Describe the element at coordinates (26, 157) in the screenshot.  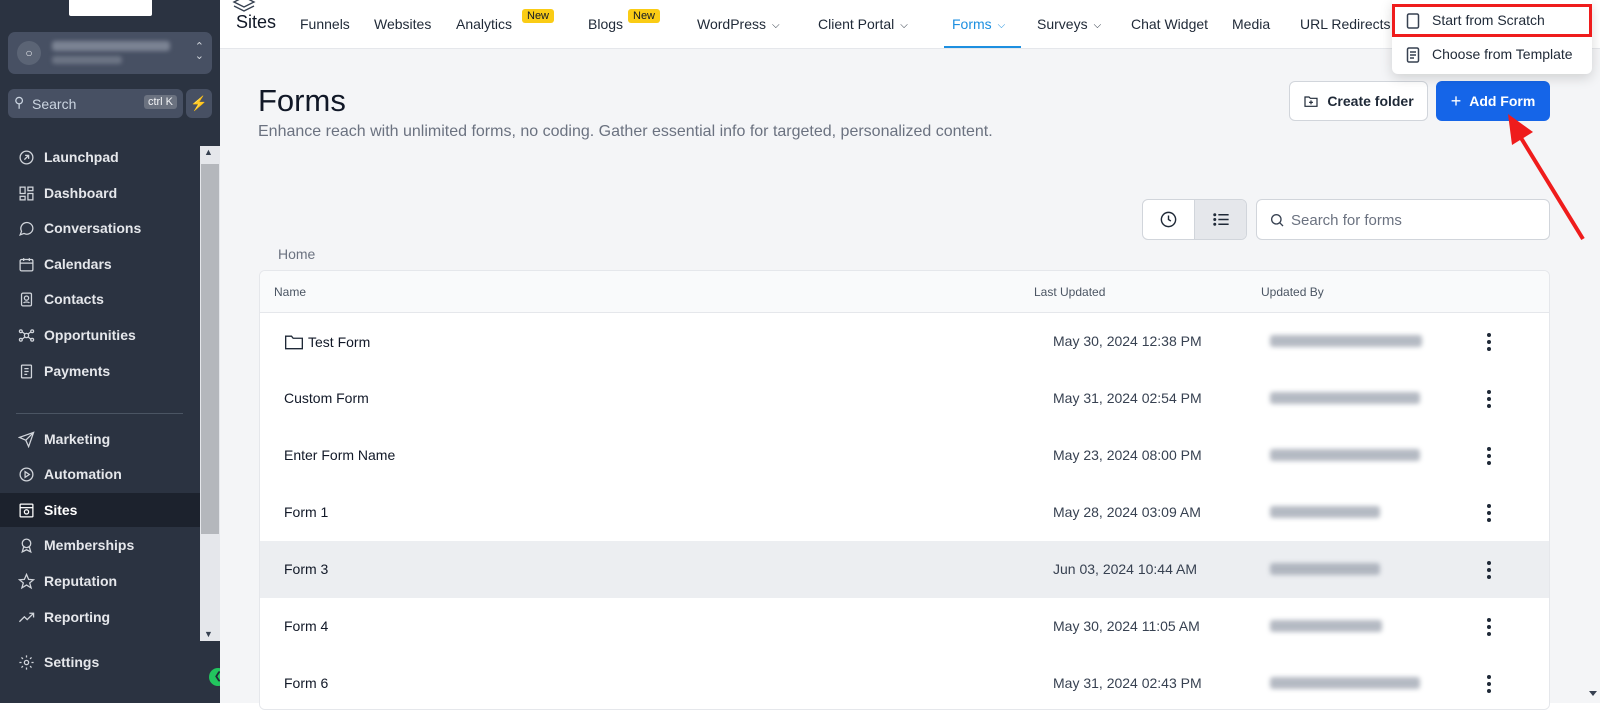
I see `rocket-icon` at that location.